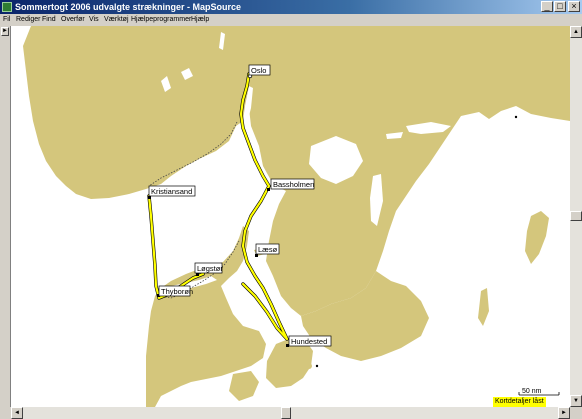 The height and width of the screenshot is (419, 582). What do you see at coordinates (5, 216) in the screenshot?
I see `left-panel-toggle: ►` at bounding box center [5, 216].